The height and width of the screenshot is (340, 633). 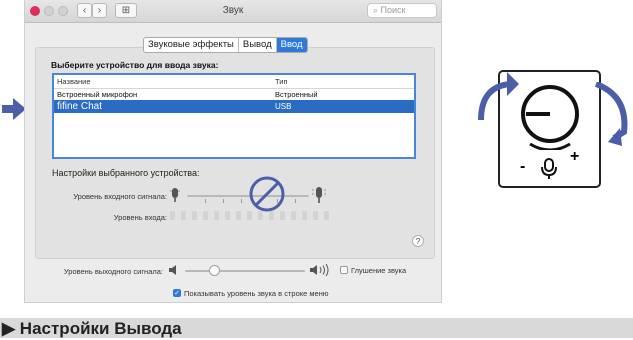 I want to click on device-row-selected: fifine Chat USB, so click(x=234, y=106).